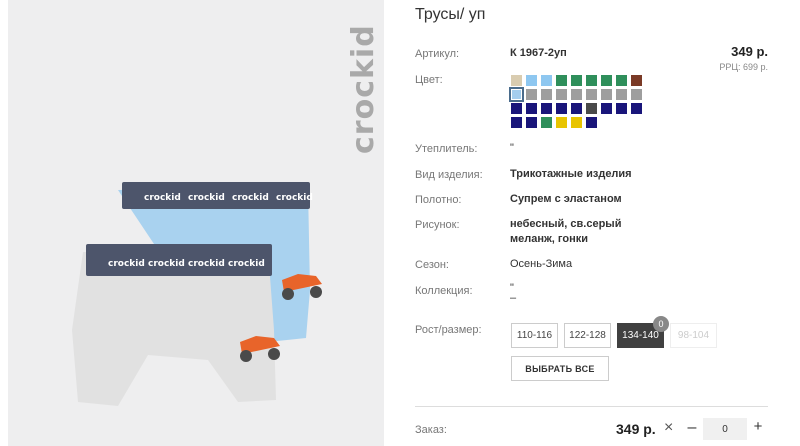 This screenshot has height=446, width=800. I want to click on size-quantity-badge: 0, so click(661, 324).